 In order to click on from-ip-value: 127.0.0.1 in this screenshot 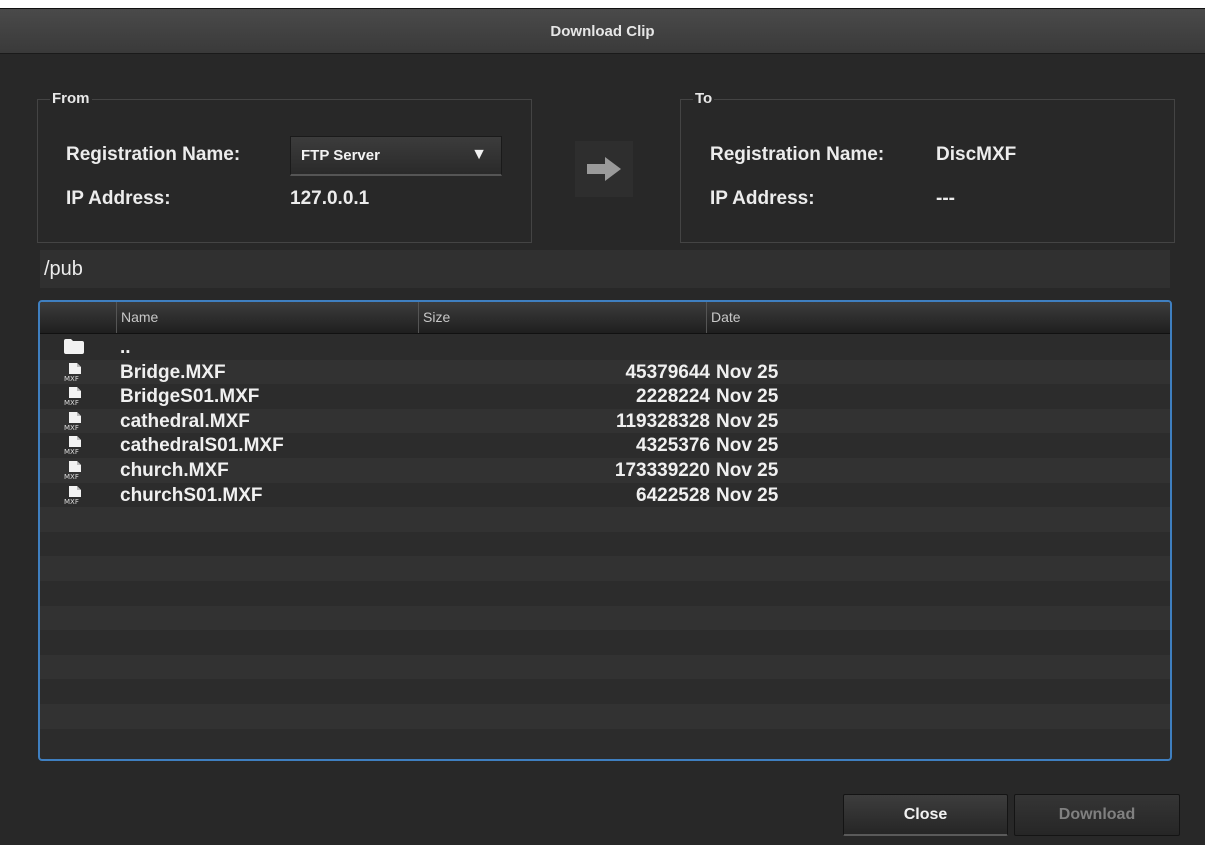, I will do `click(330, 198)`.